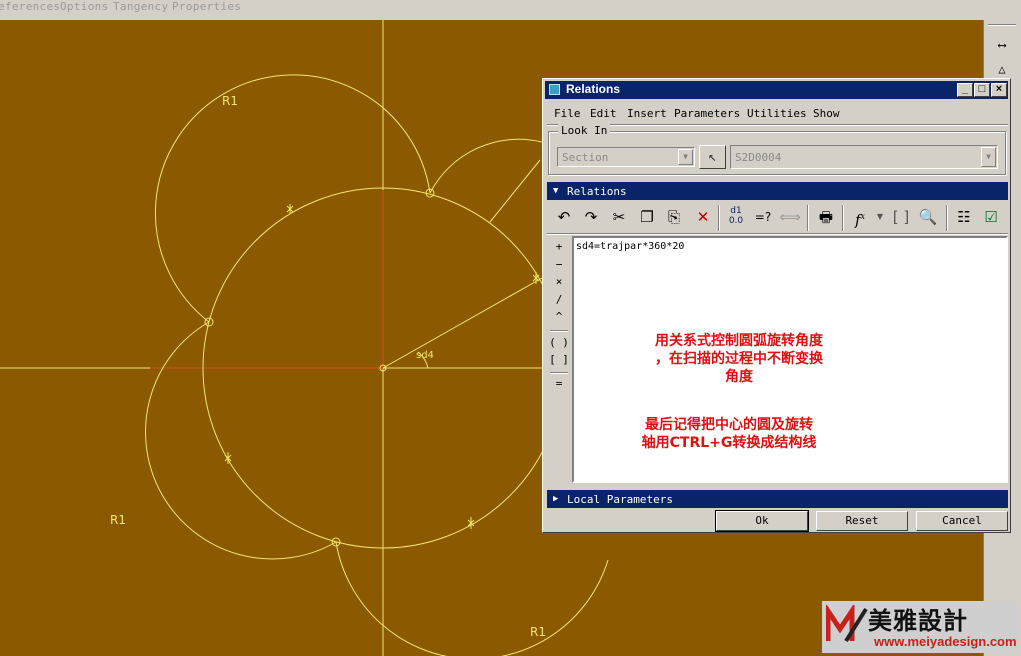 The width and height of the screenshot is (1021, 656). I want to click on menu-insert: Insert, so click(647, 113).